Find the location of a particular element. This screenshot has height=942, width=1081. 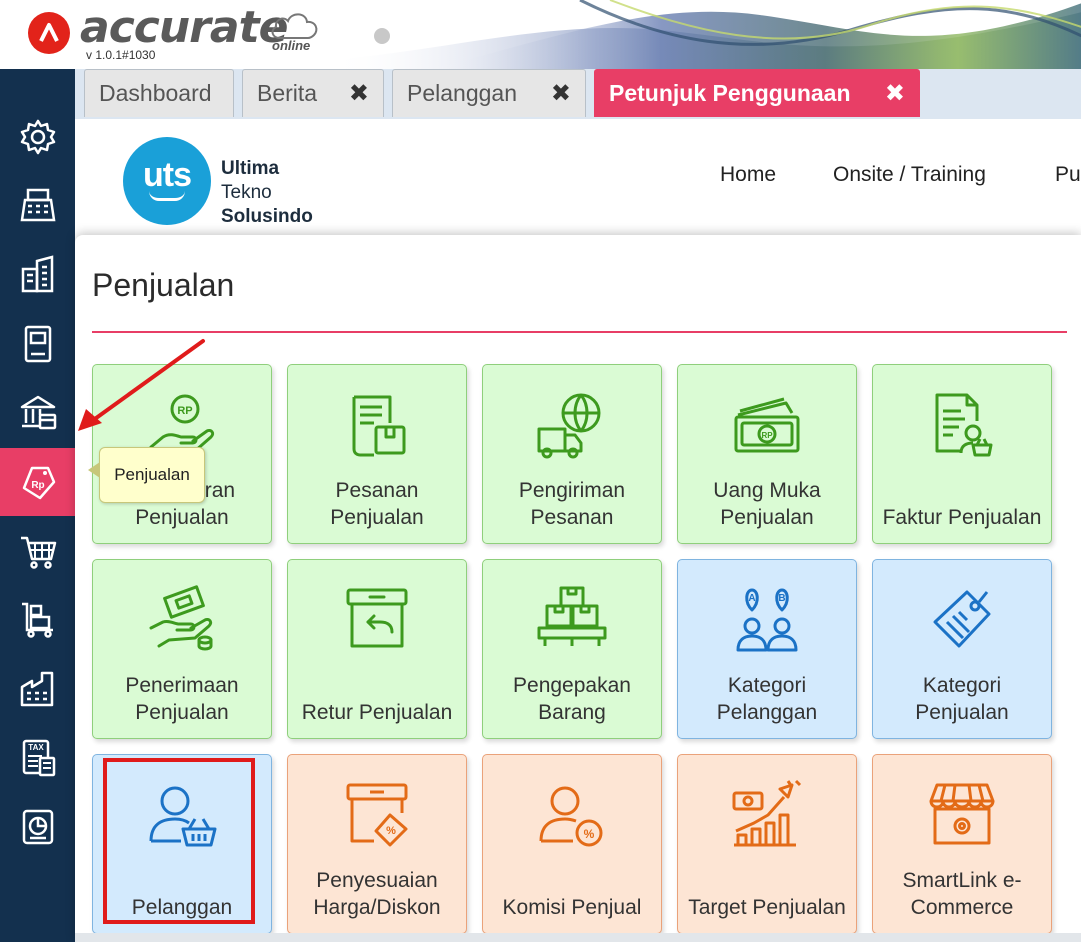

sidebar-item-sales: Rp is located at coordinates (37, 482).